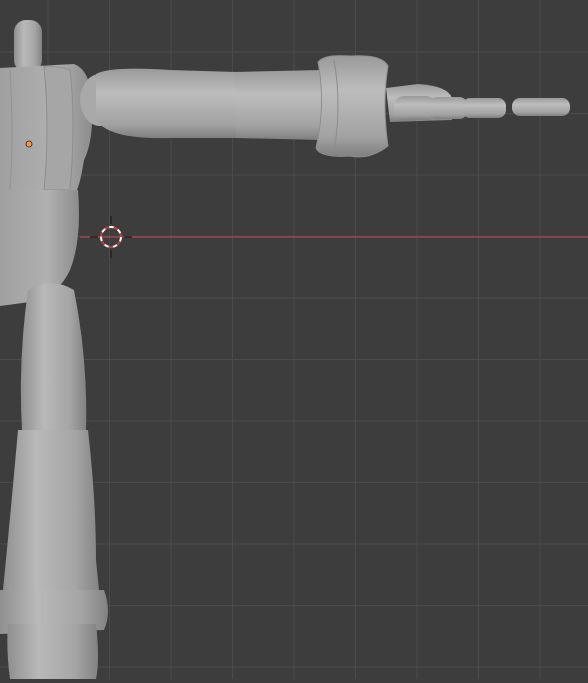 This screenshot has height=683, width=588. Describe the element at coordinates (166, 103) in the screenshot. I see `mannequin-upper-arm` at that location.